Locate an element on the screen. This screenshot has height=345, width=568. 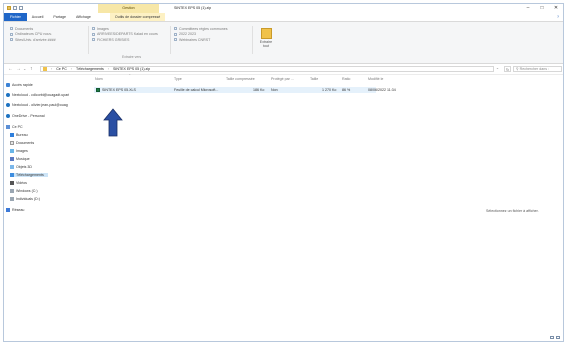
close-button: ✕ is located at coordinates (556, 8).